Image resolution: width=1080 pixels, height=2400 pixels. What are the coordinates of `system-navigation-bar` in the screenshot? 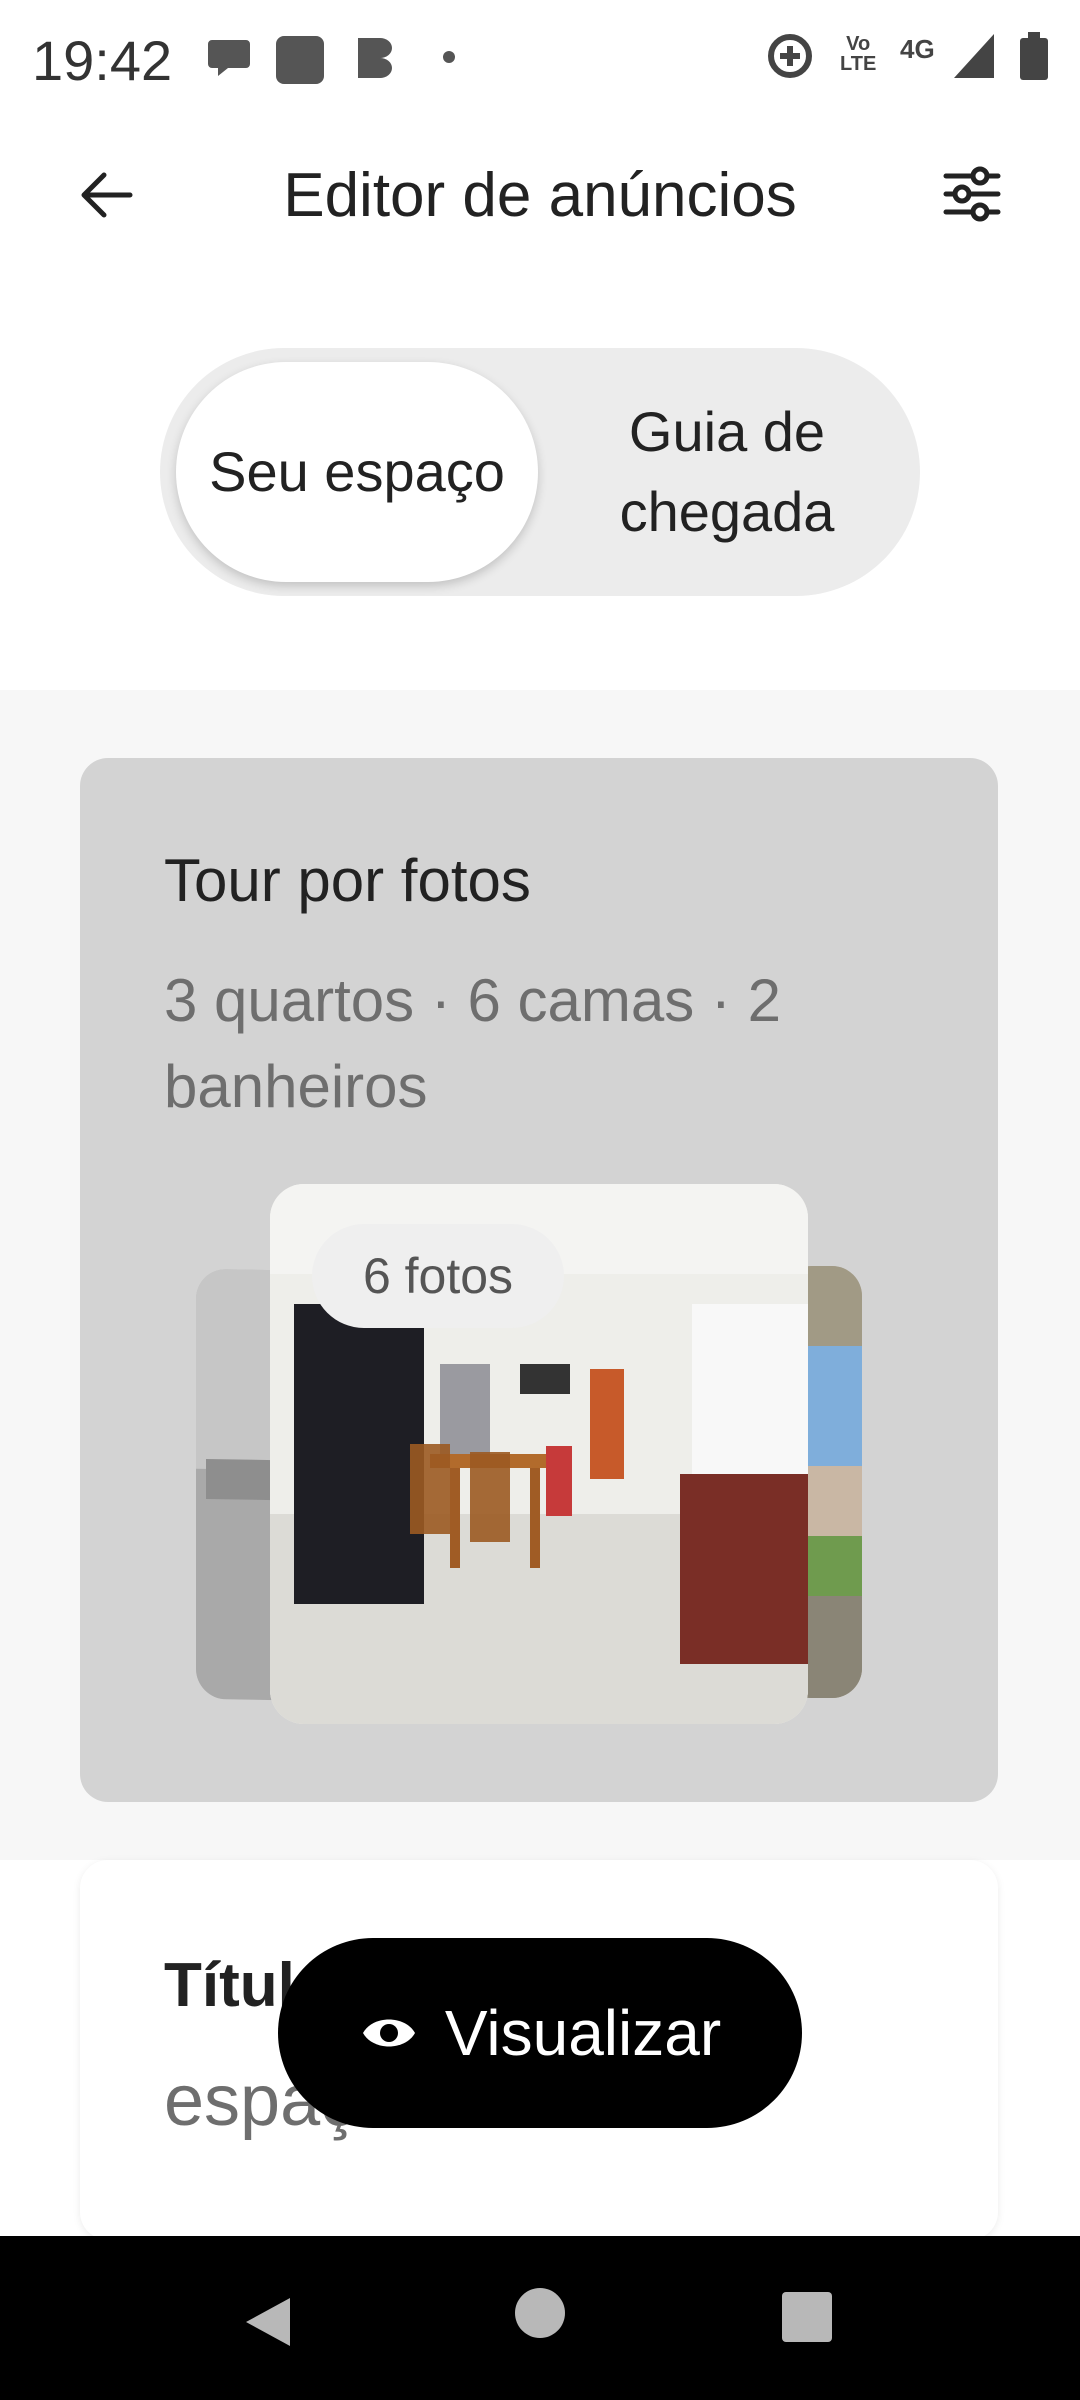 It's located at (540, 2318).